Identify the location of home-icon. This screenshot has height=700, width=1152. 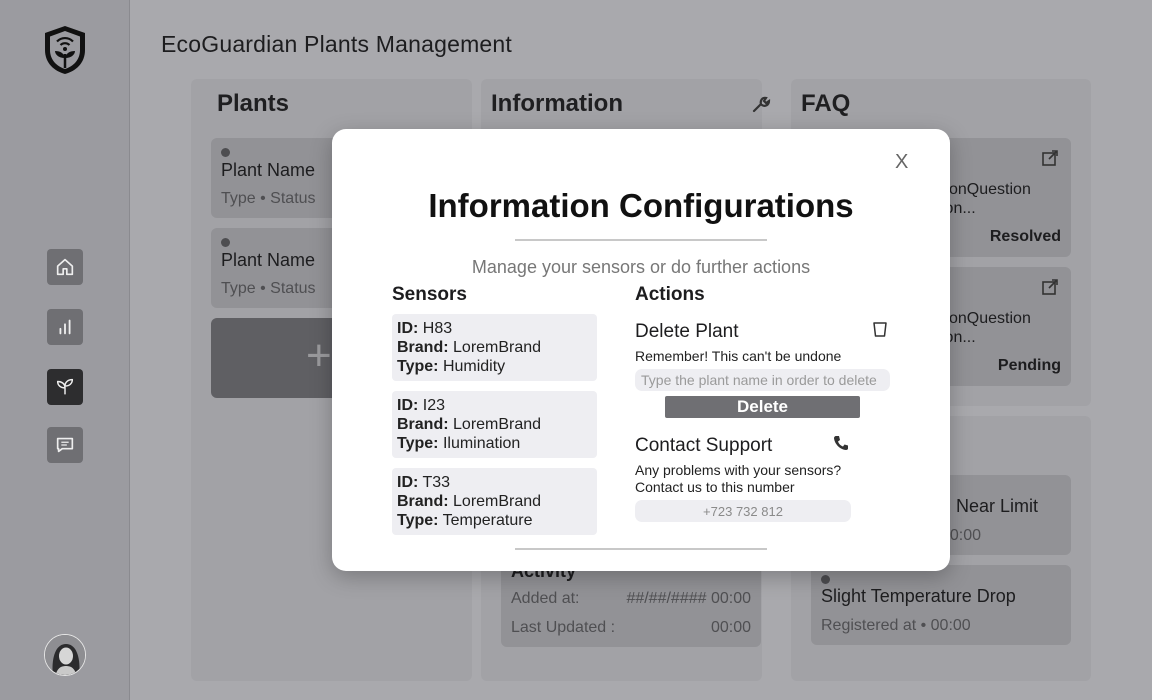
(65, 267).